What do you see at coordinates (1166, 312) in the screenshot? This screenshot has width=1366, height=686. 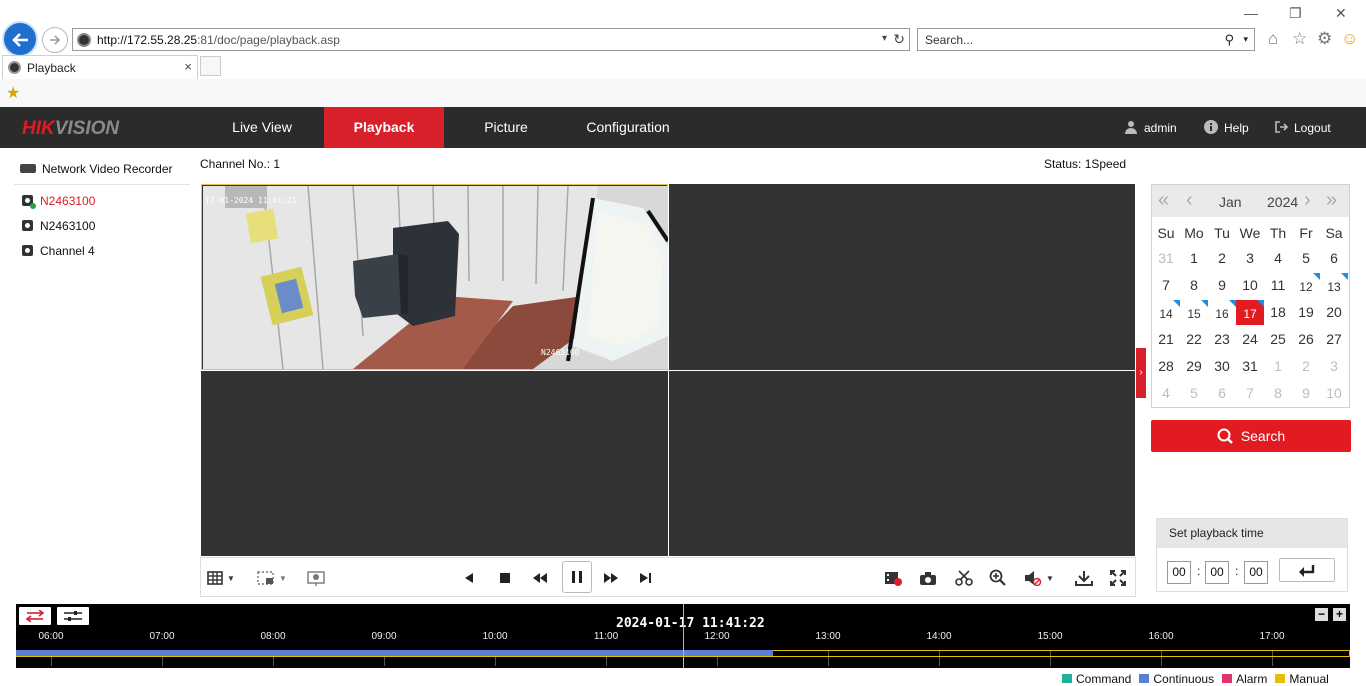 I see `calendar-day: 14` at bounding box center [1166, 312].